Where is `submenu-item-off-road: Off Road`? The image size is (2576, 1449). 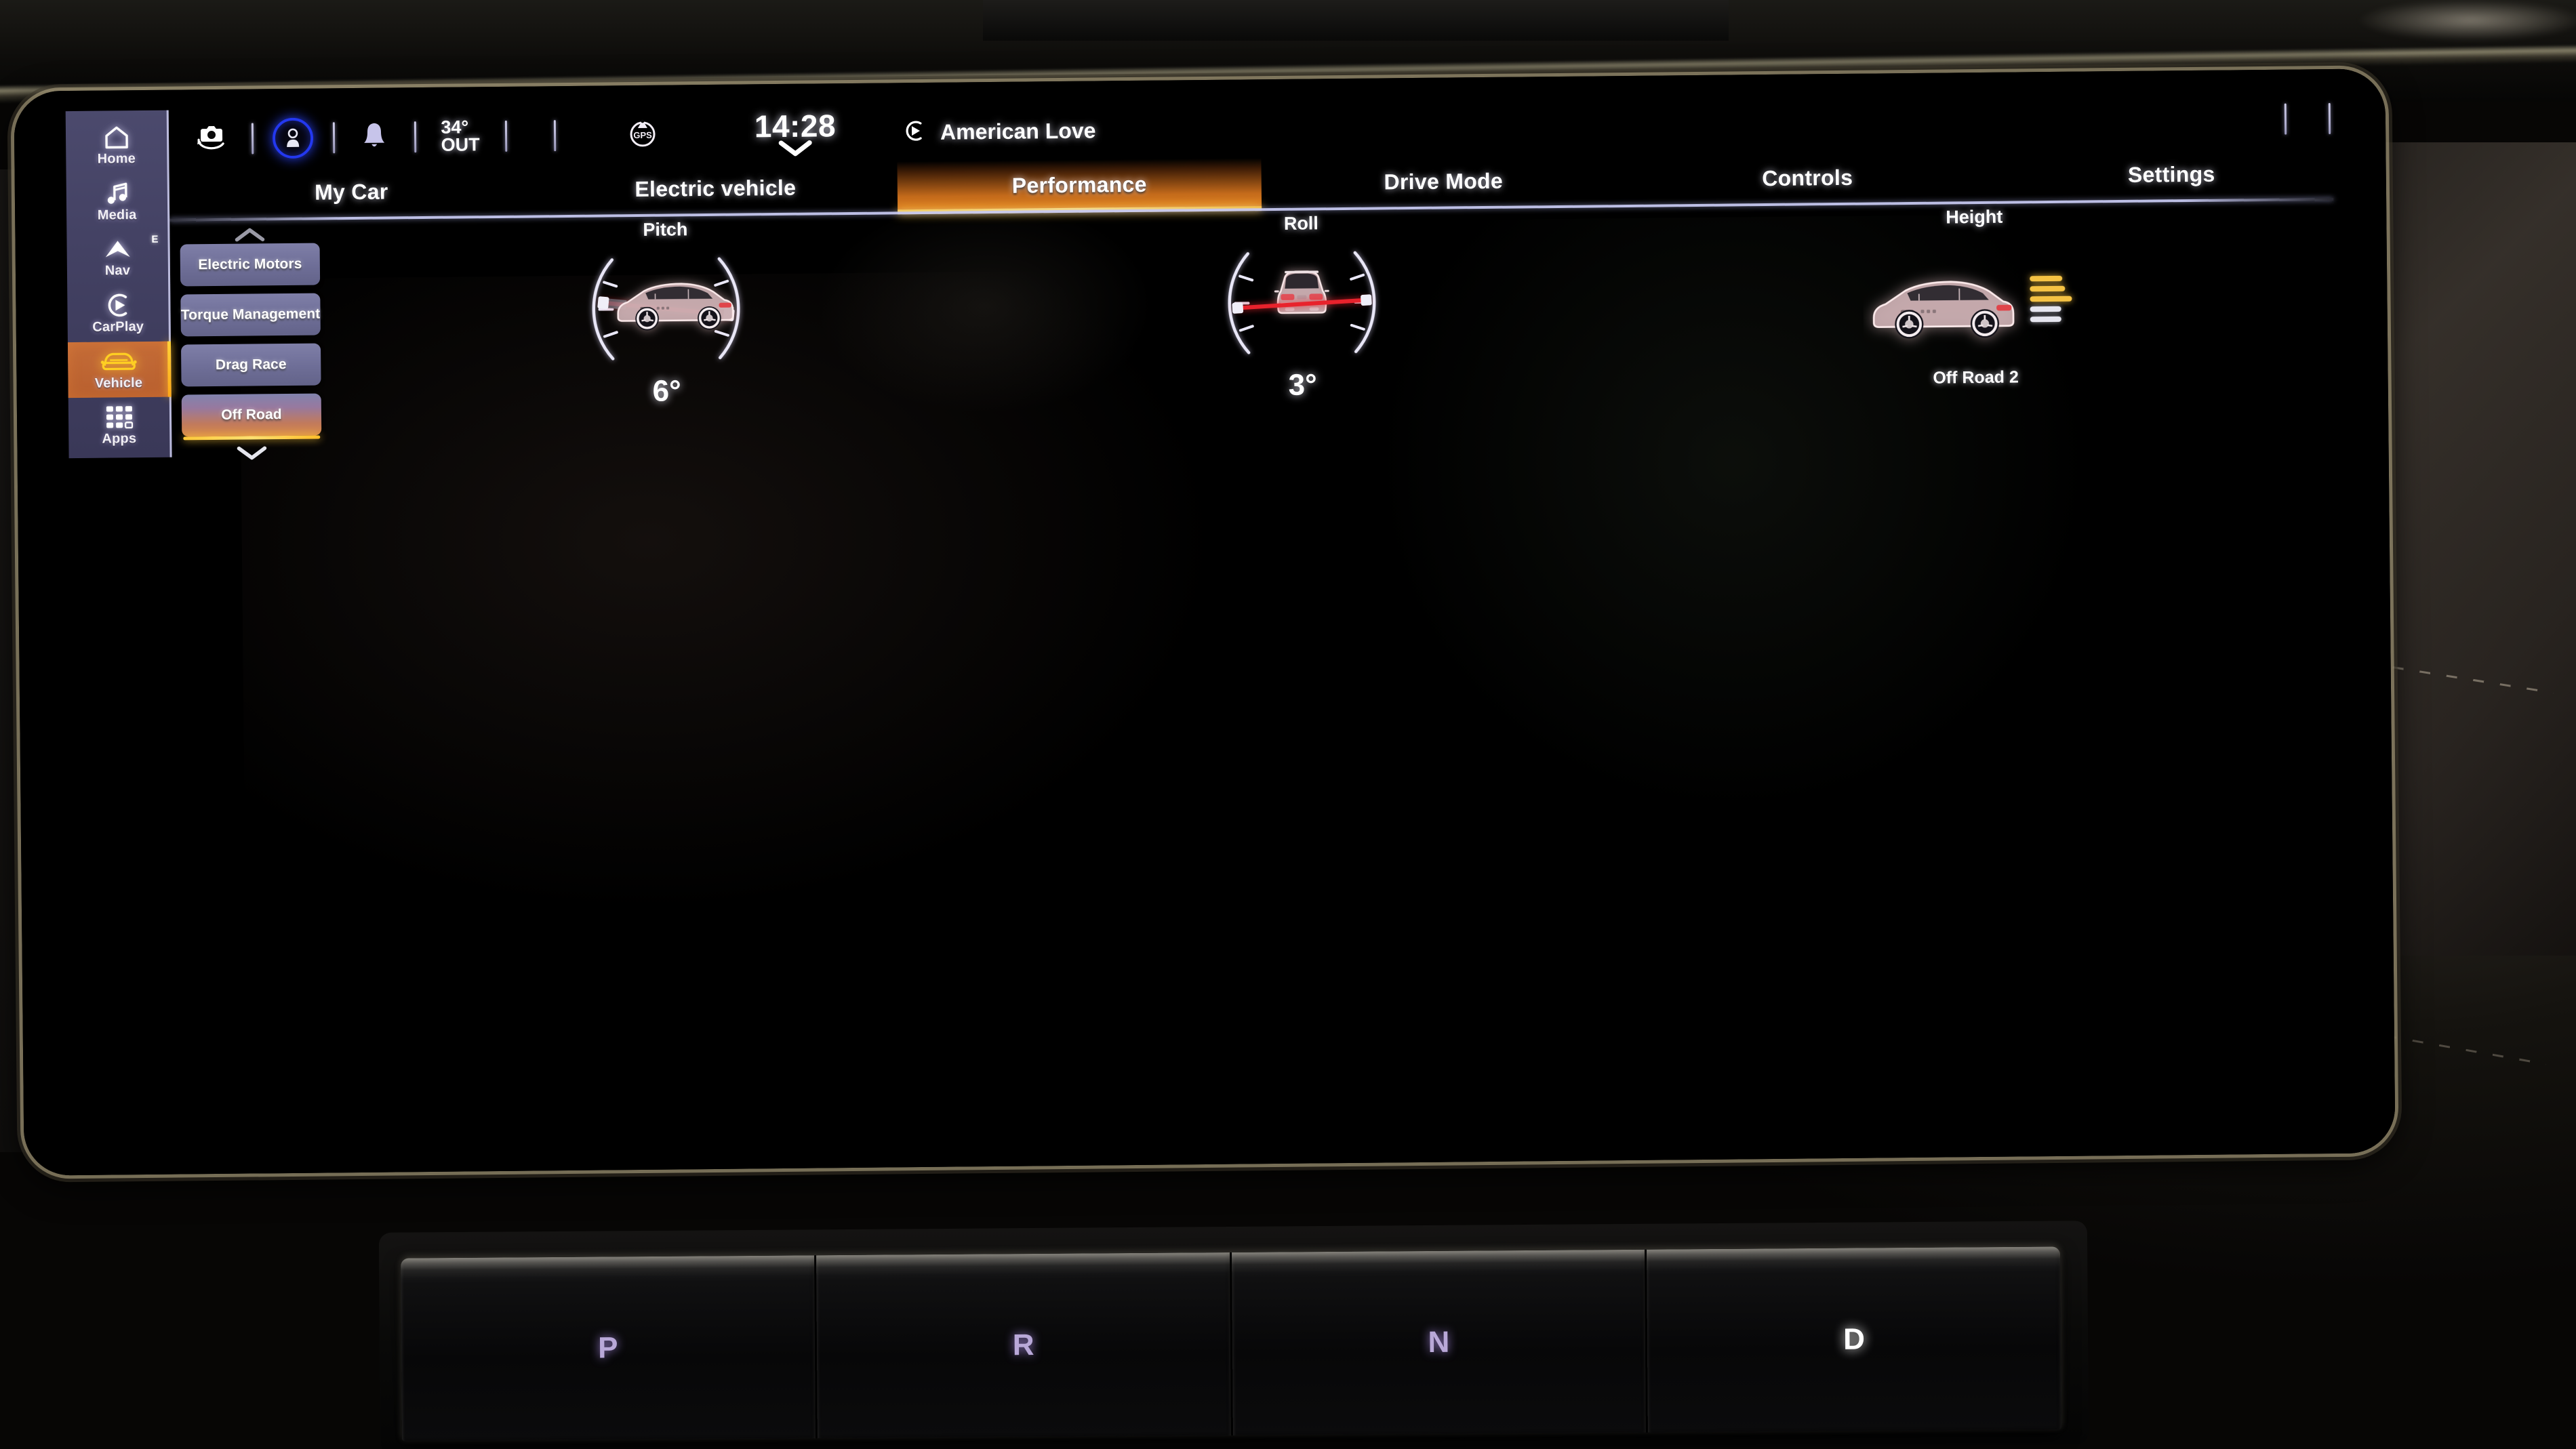 submenu-item-off-road: Off Road is located at coordinates (251, 415).